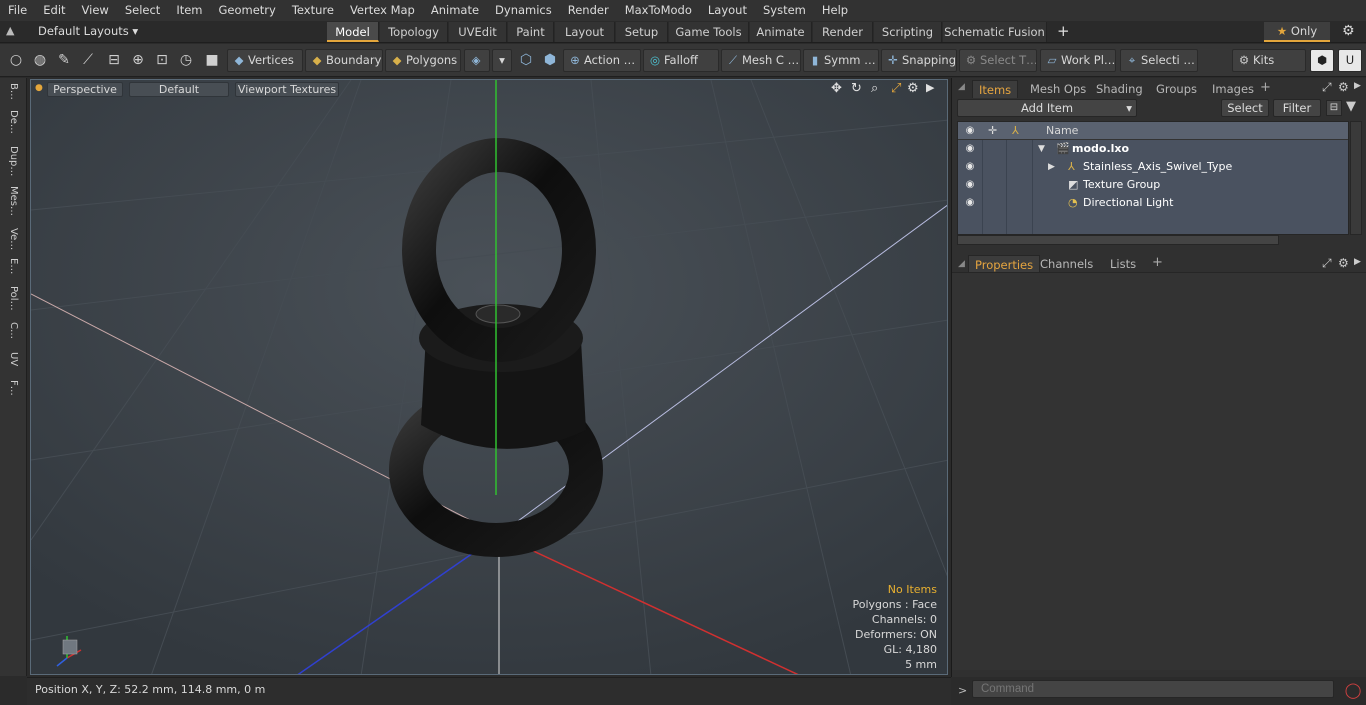  I want to click on maximize-icon: ⤢, so click(896, 88).